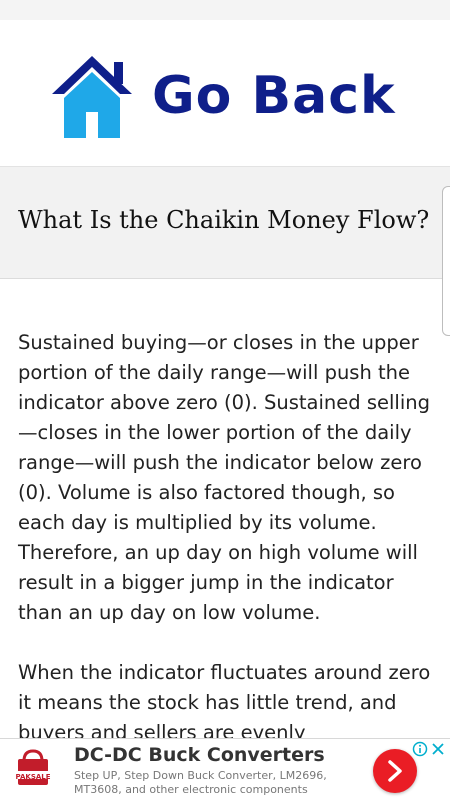 The image size is (450, 800). I want to click on article-title-bar: What Is the Chaikin Money Flow?, so click(225, 223).